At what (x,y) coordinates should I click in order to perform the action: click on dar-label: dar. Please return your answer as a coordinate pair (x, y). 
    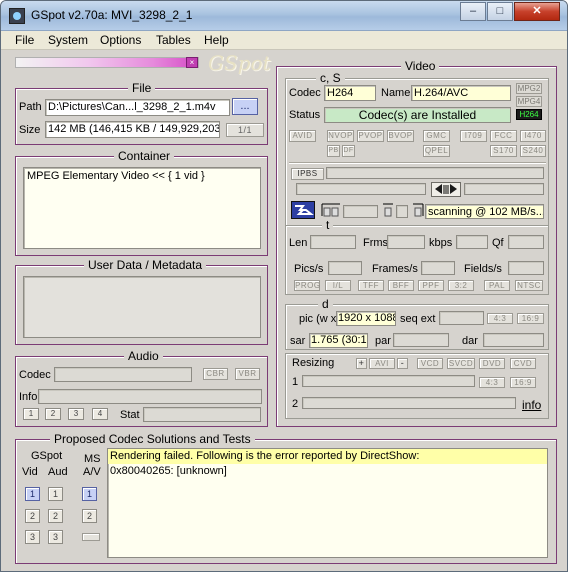
    Looking at the image, I should click on (470, 341).